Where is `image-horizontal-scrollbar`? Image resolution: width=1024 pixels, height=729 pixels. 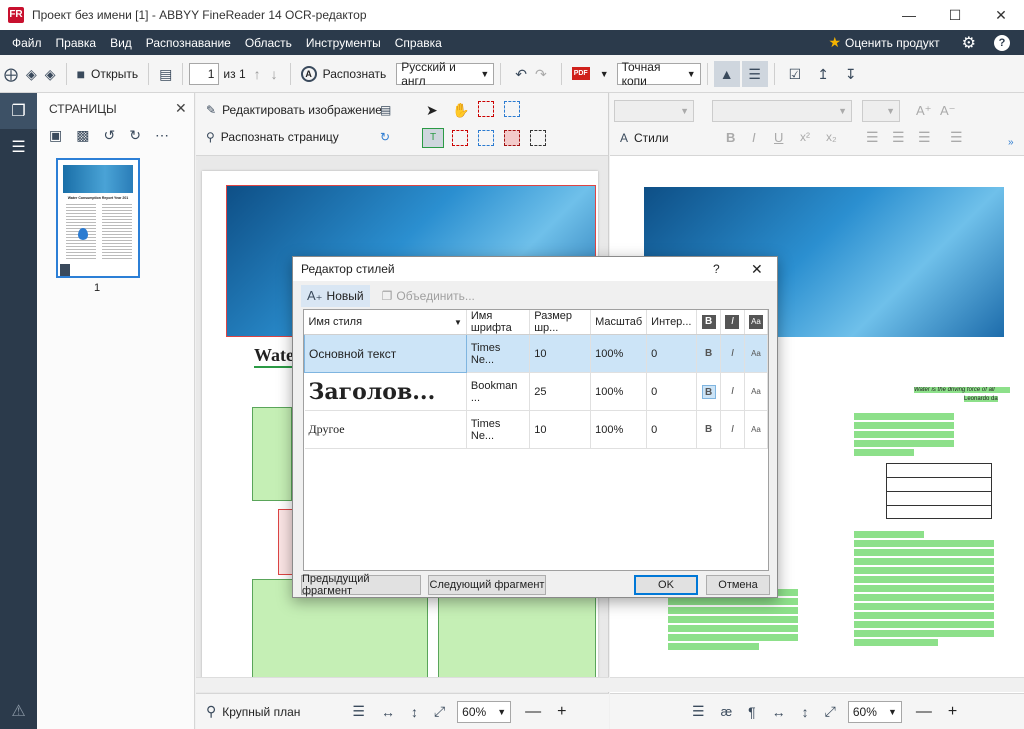
image-horizontal-scrollbar is located at coordinates (402, 684).